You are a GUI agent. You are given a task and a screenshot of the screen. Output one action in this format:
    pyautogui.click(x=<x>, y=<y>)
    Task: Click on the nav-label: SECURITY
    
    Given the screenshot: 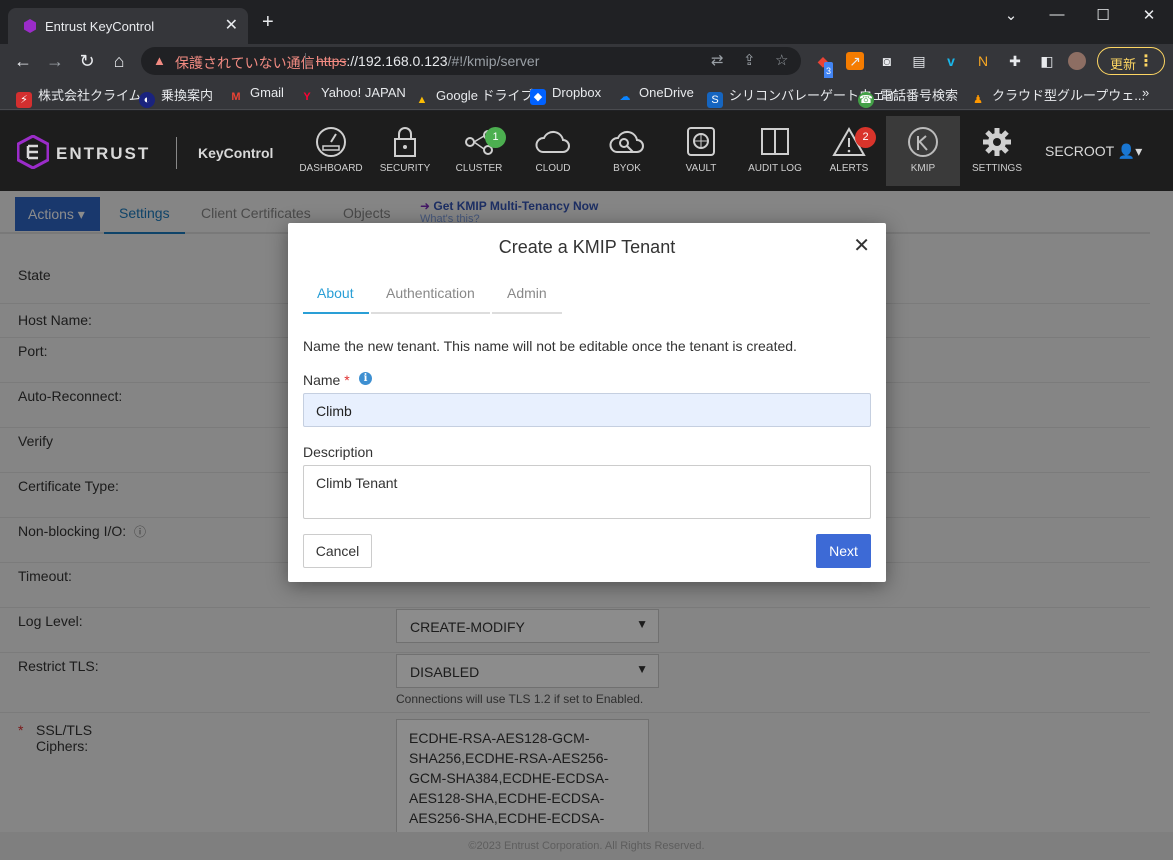 What is the action you would take?
    pyautogui.click(x=405, y=168)
    